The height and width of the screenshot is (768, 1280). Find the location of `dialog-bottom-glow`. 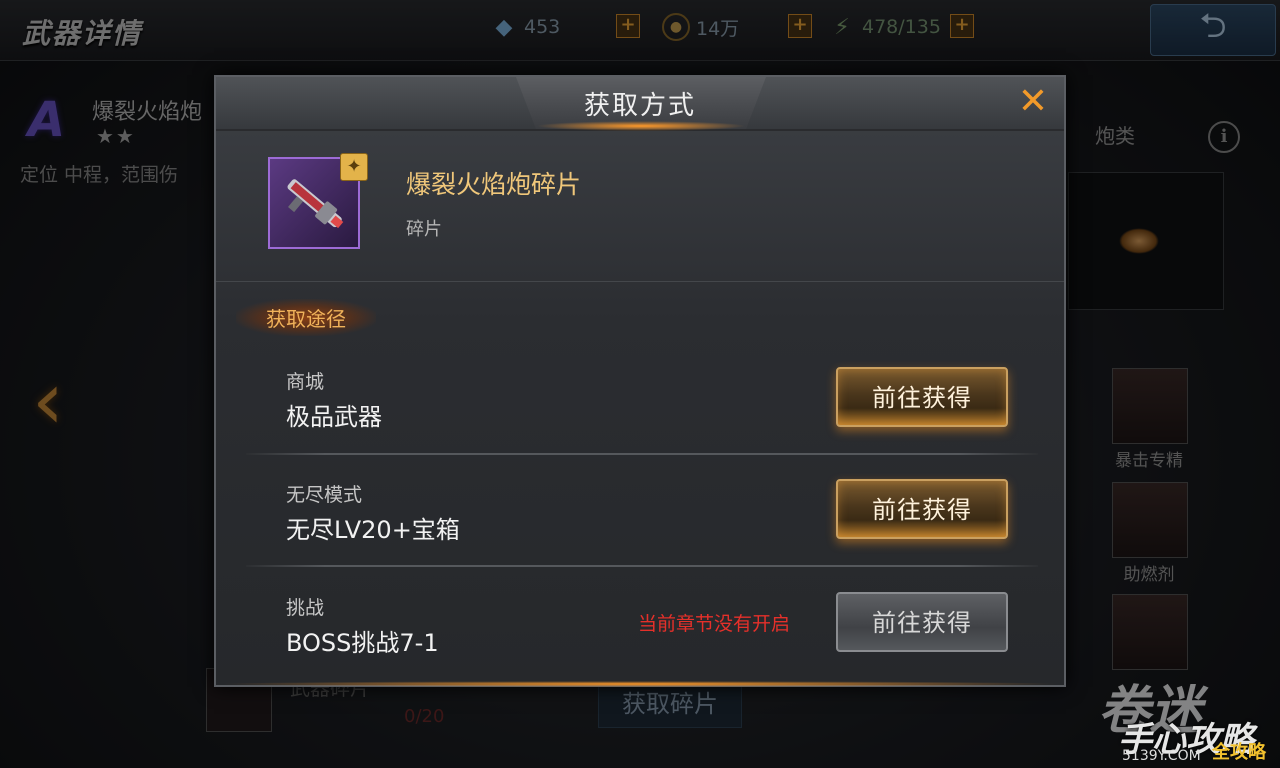

dialog-bottom-glow is located at coordinates (640, 684).